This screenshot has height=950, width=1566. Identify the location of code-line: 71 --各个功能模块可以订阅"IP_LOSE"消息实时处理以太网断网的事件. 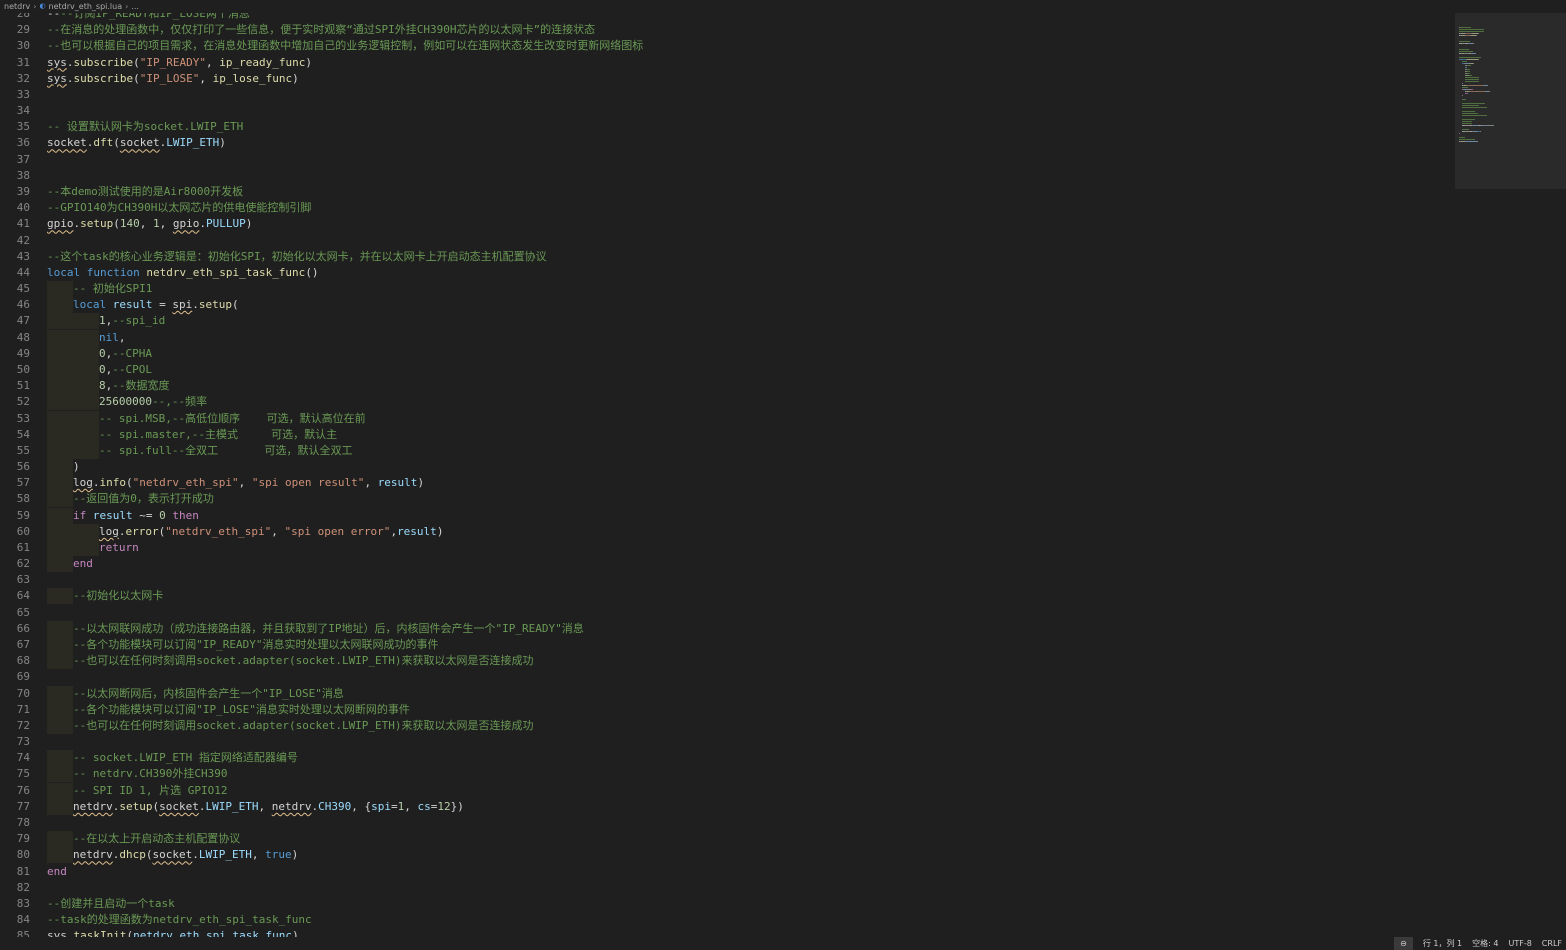
(727, 709).